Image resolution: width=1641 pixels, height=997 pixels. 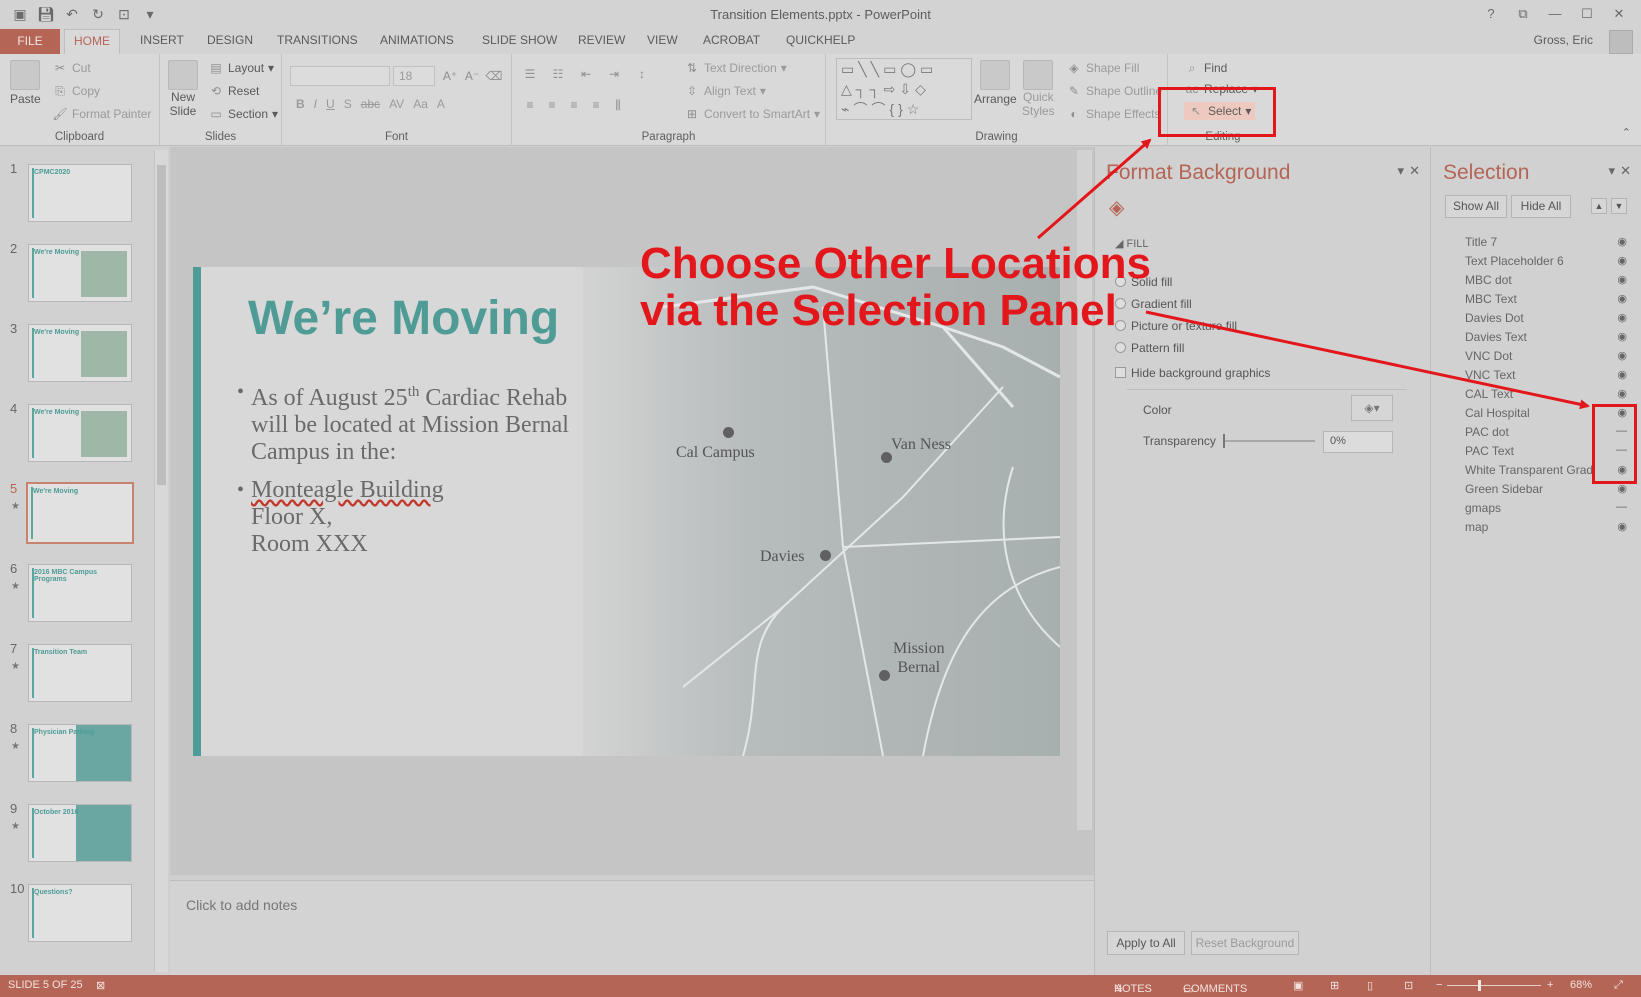 I want to click on cal-campus-dot, so click(x=728, y=432).